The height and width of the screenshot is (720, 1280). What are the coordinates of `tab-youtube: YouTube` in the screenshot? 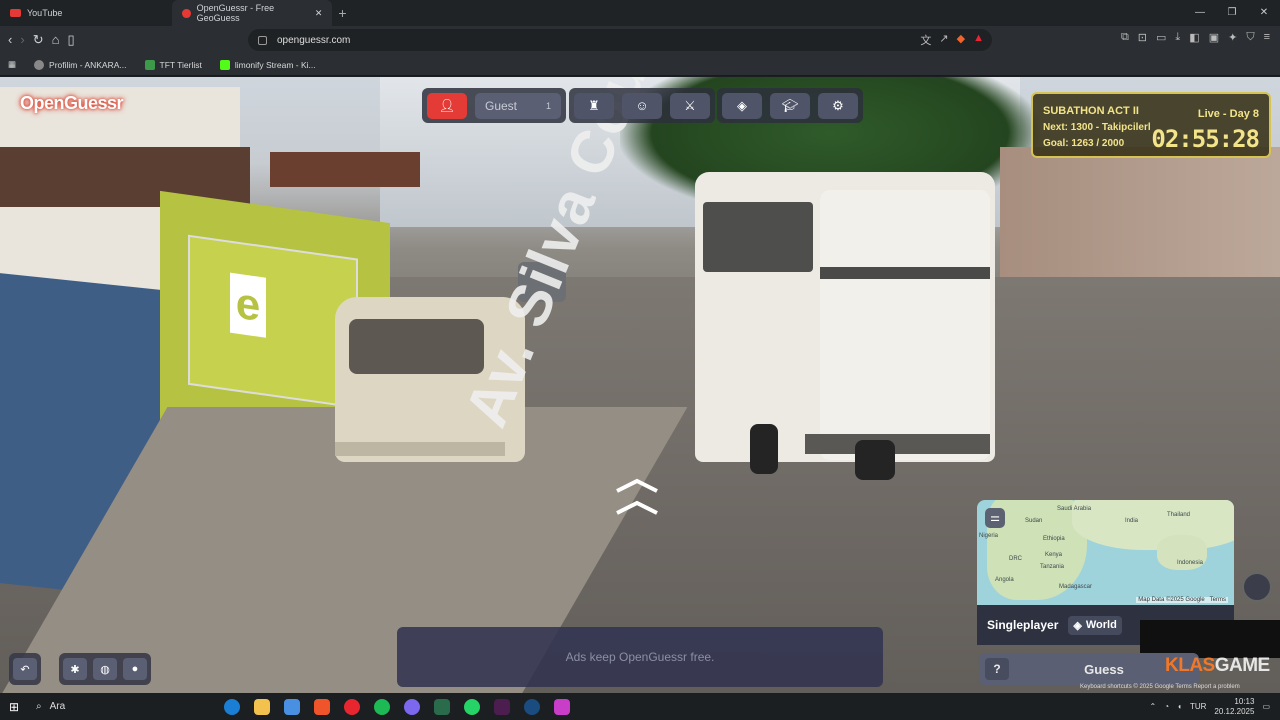 It's located at (36, 13).